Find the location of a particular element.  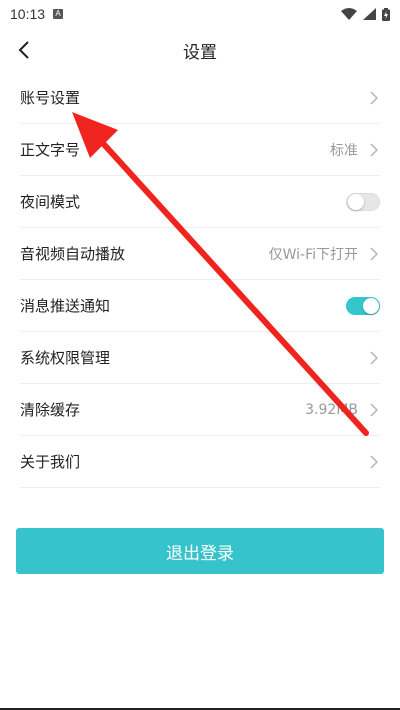

row-label: 清除缓存 is located at coordinates (50, 410).